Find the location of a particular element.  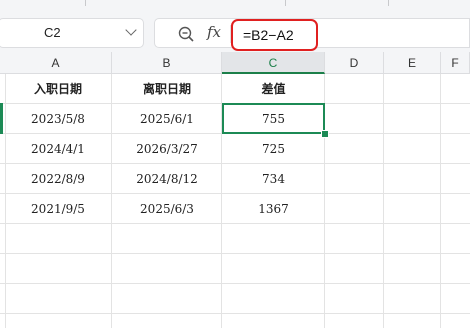

formula-input: =B2−A2 is located at coordinates (274, 35).